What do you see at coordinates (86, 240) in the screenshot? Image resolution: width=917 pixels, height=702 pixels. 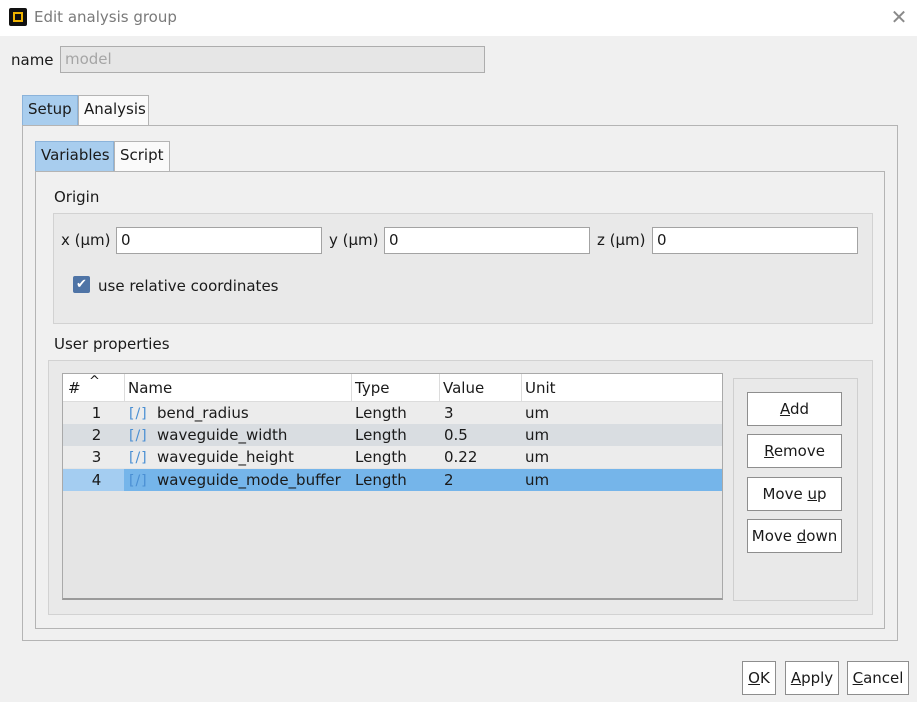 I see `x-label: x (µm)` at bounding box center [86, 240].